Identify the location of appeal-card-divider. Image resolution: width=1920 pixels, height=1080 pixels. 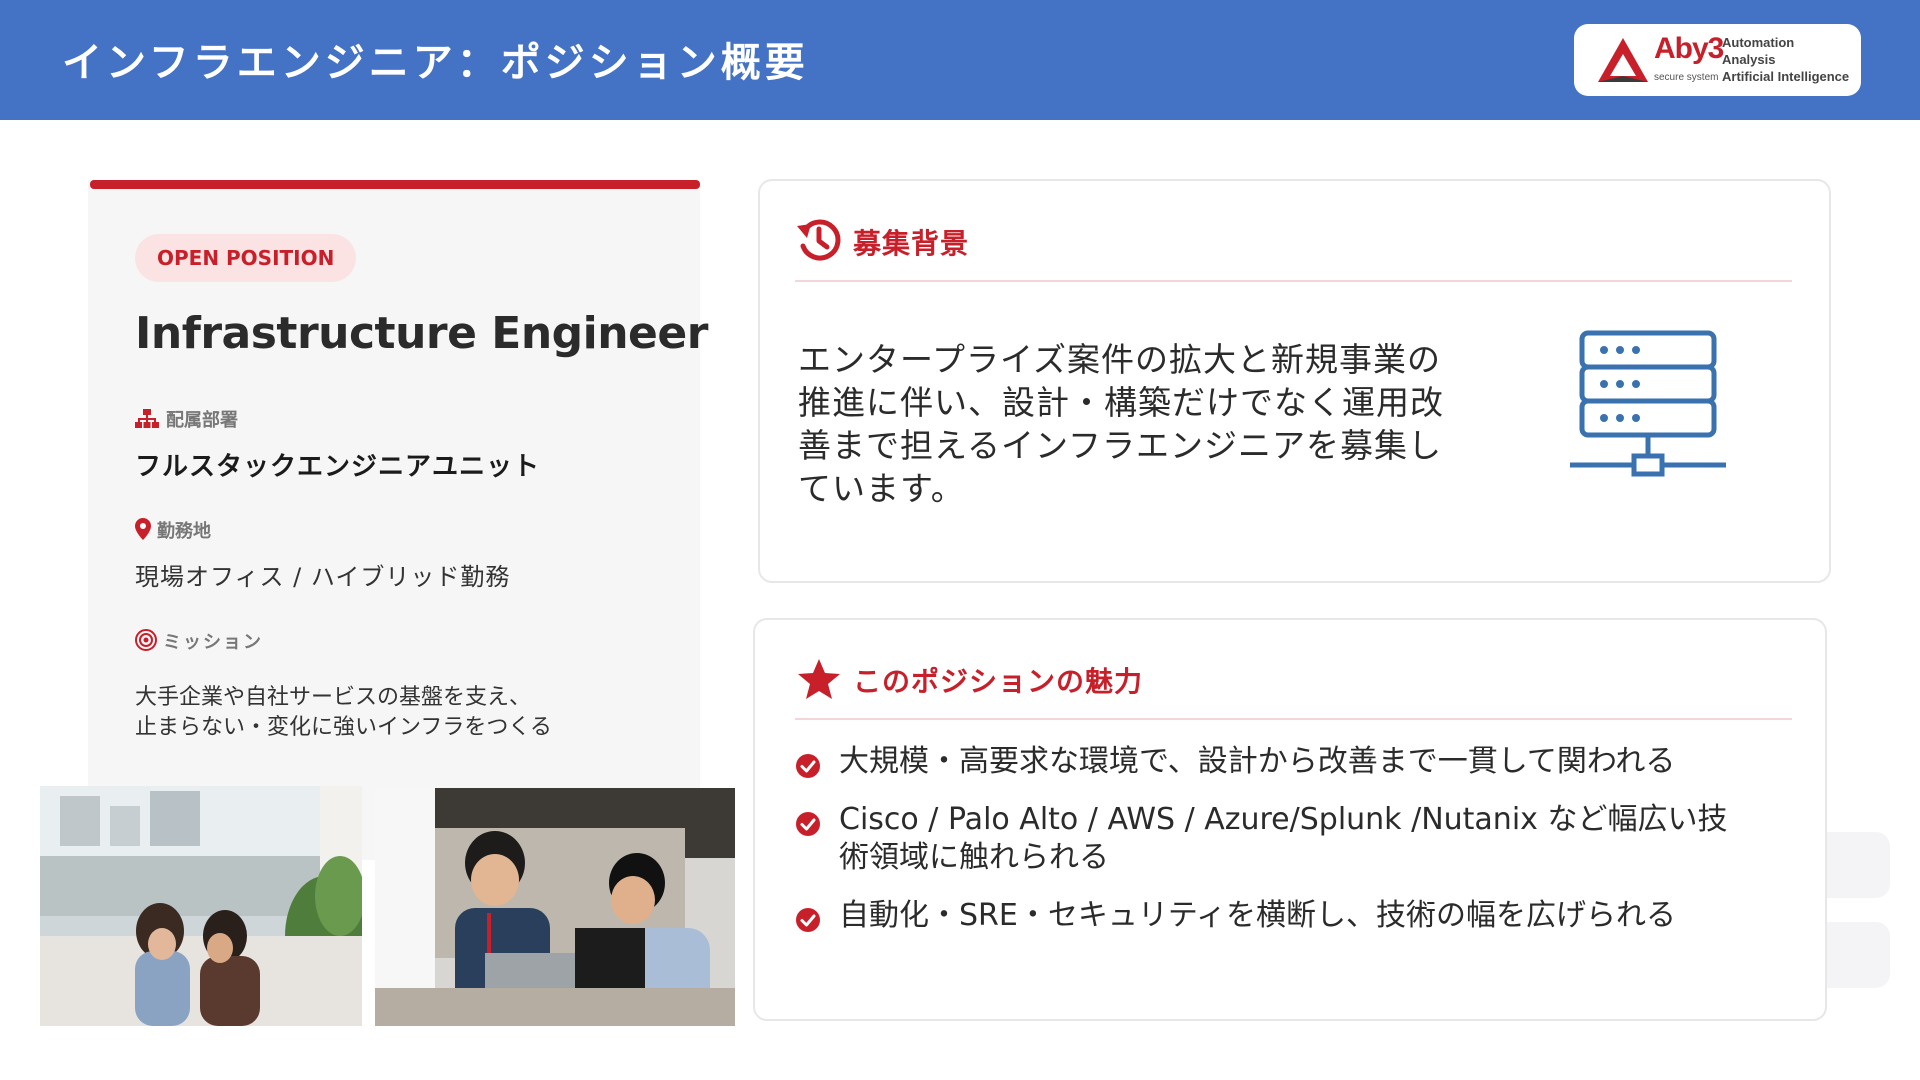
(1293, 719).